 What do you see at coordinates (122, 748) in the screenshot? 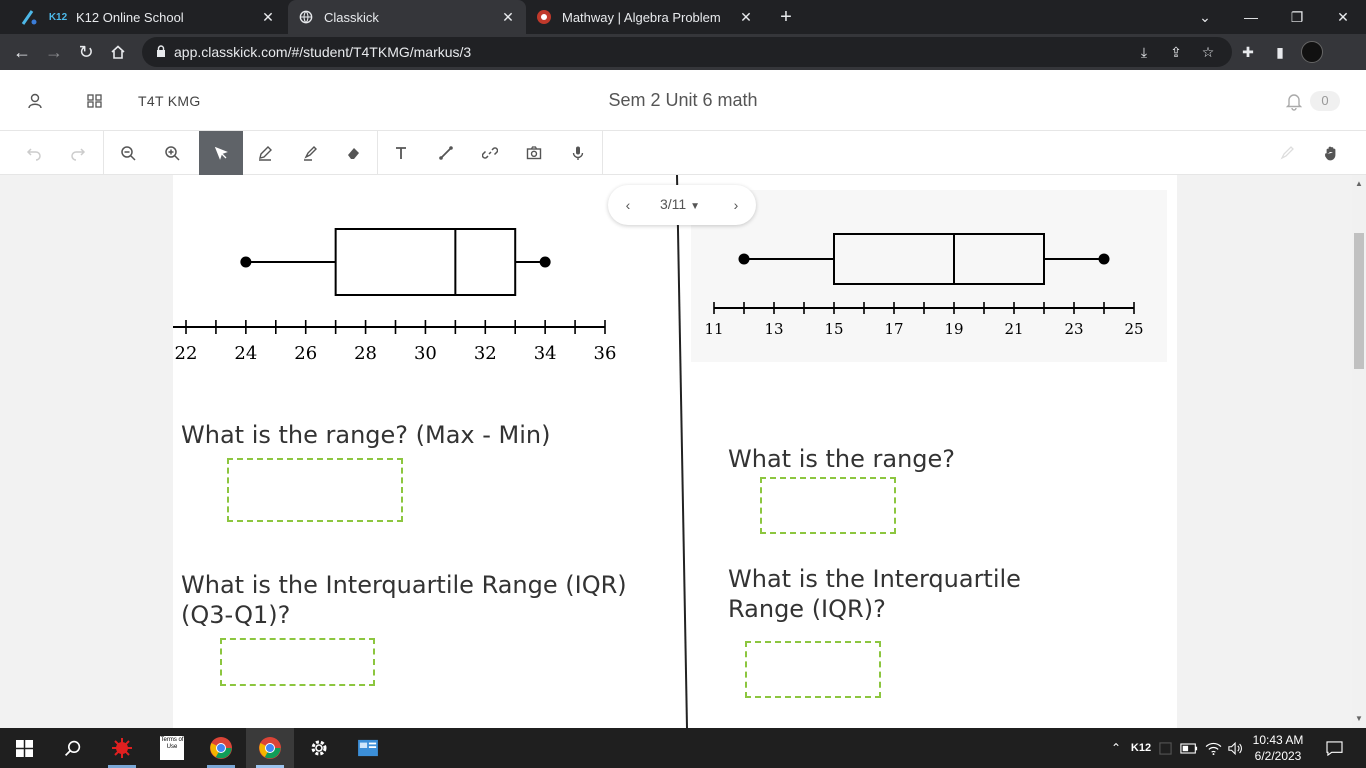
I see `red-app-icon` at bounding box center [122, 748].